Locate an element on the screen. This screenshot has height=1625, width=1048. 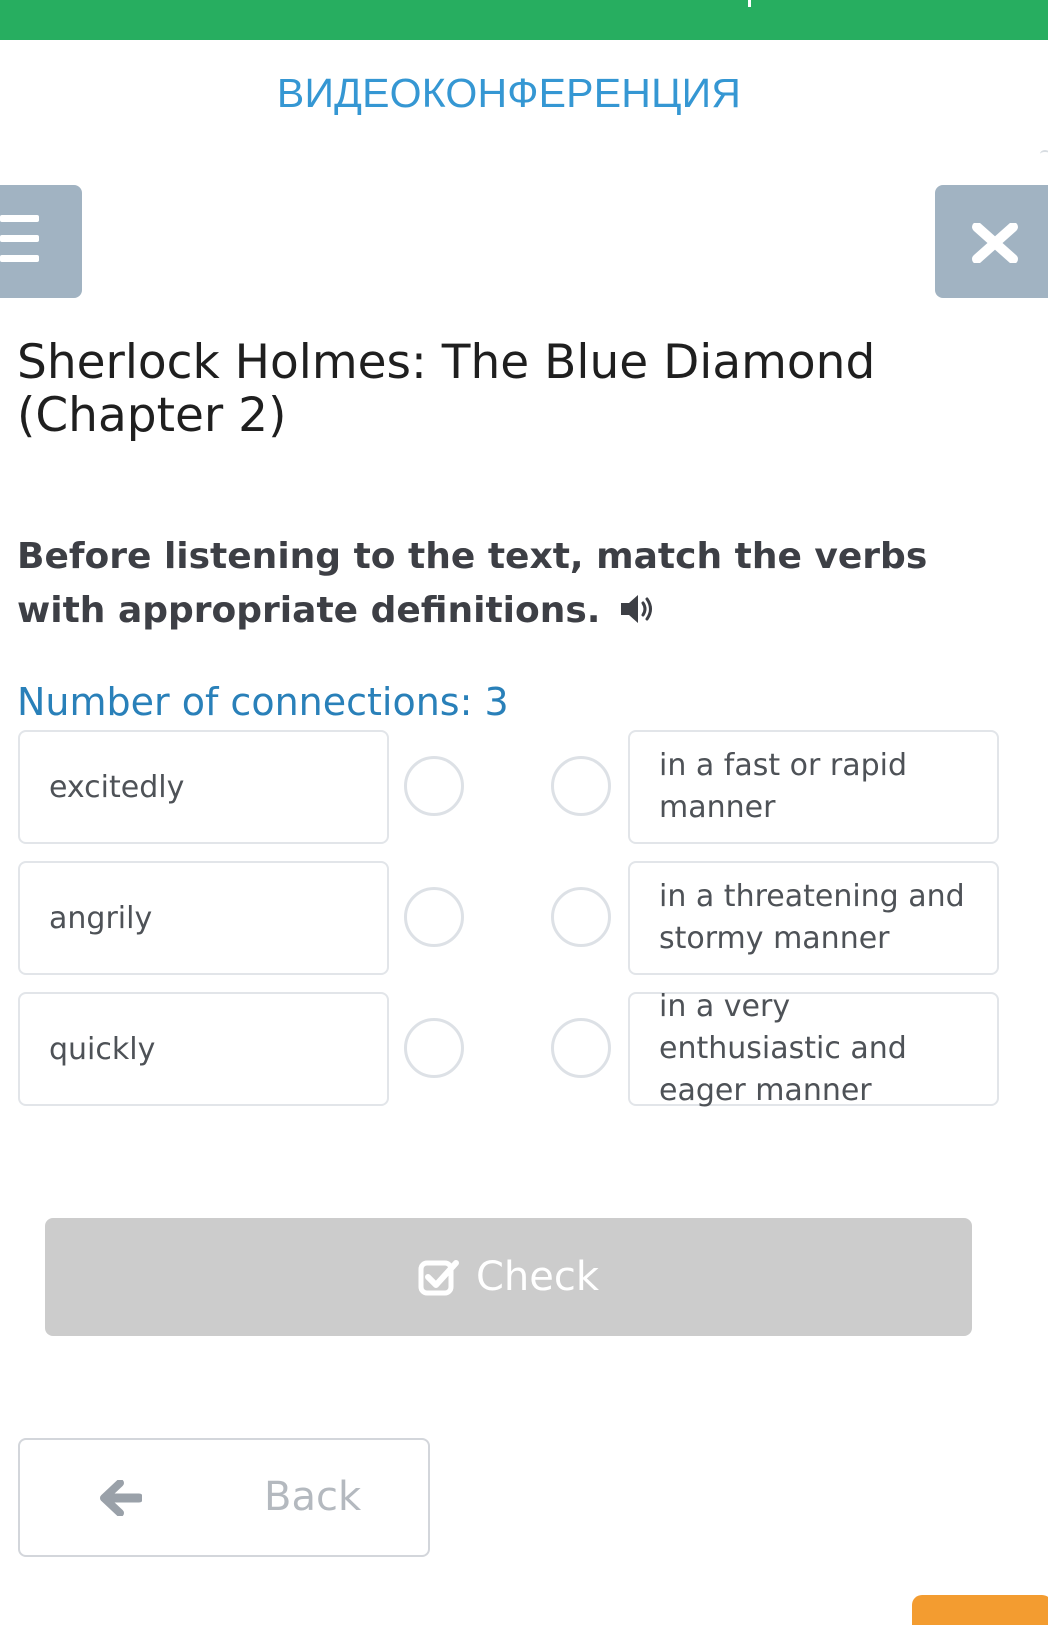
match-right-label: in a threatening and stormy manner is located at coordinates (812, 917).